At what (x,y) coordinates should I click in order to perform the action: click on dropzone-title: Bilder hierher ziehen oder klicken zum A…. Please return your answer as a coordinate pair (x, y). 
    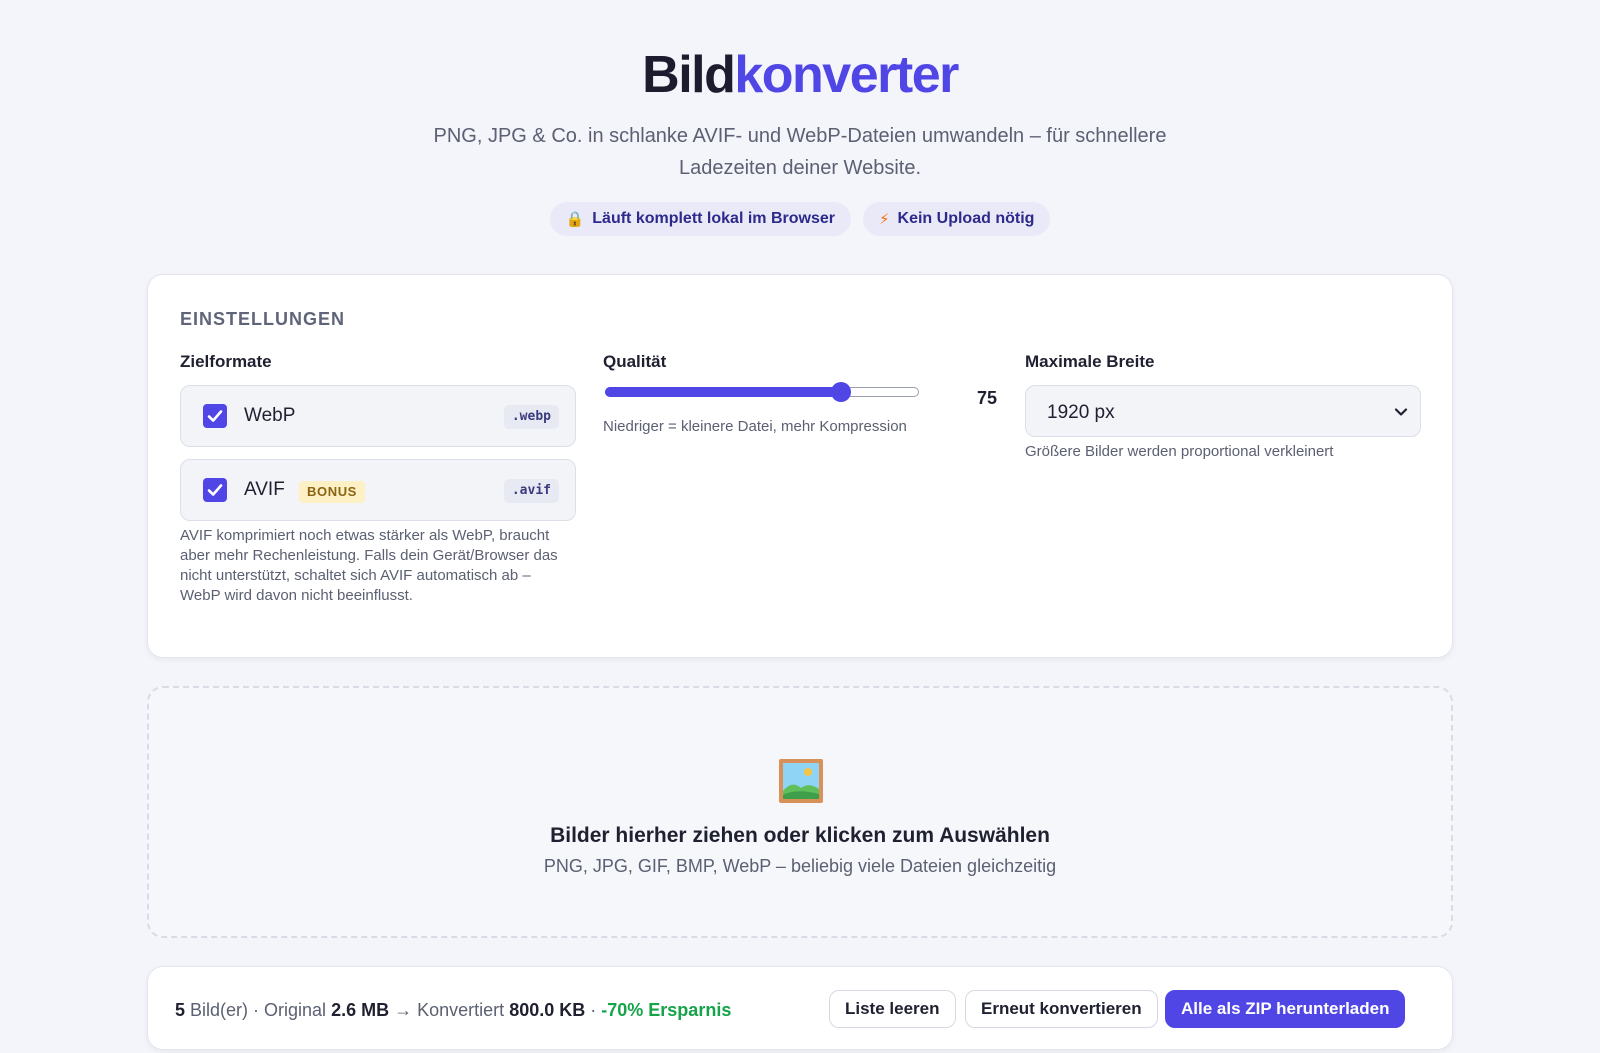
    Looking at the image, I should click on (800, 835).